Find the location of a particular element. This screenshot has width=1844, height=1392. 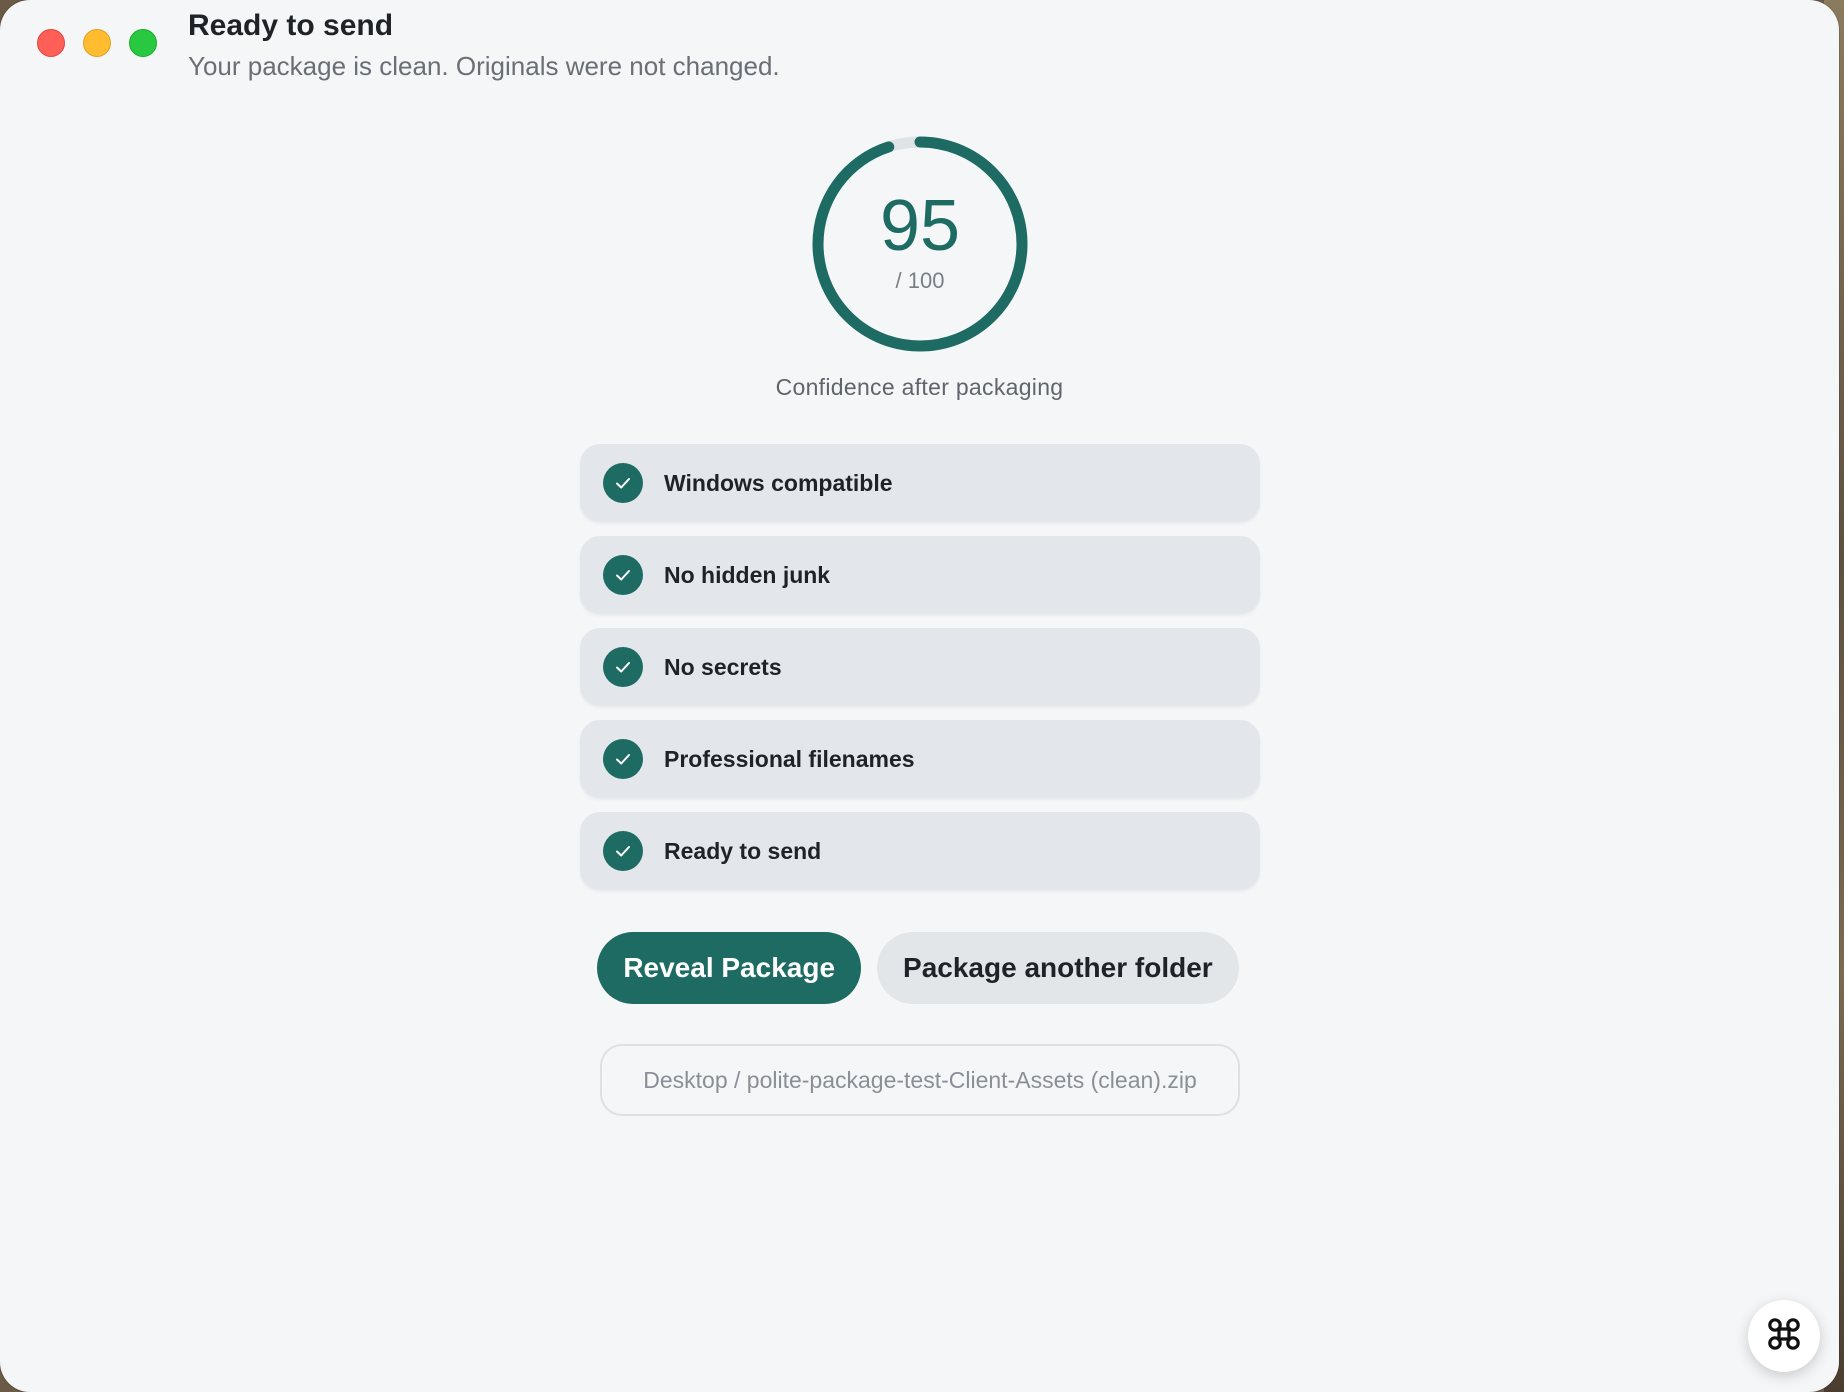

check-item-no-hidden-junk: No hidden junk is located at coordinates (920, 575).